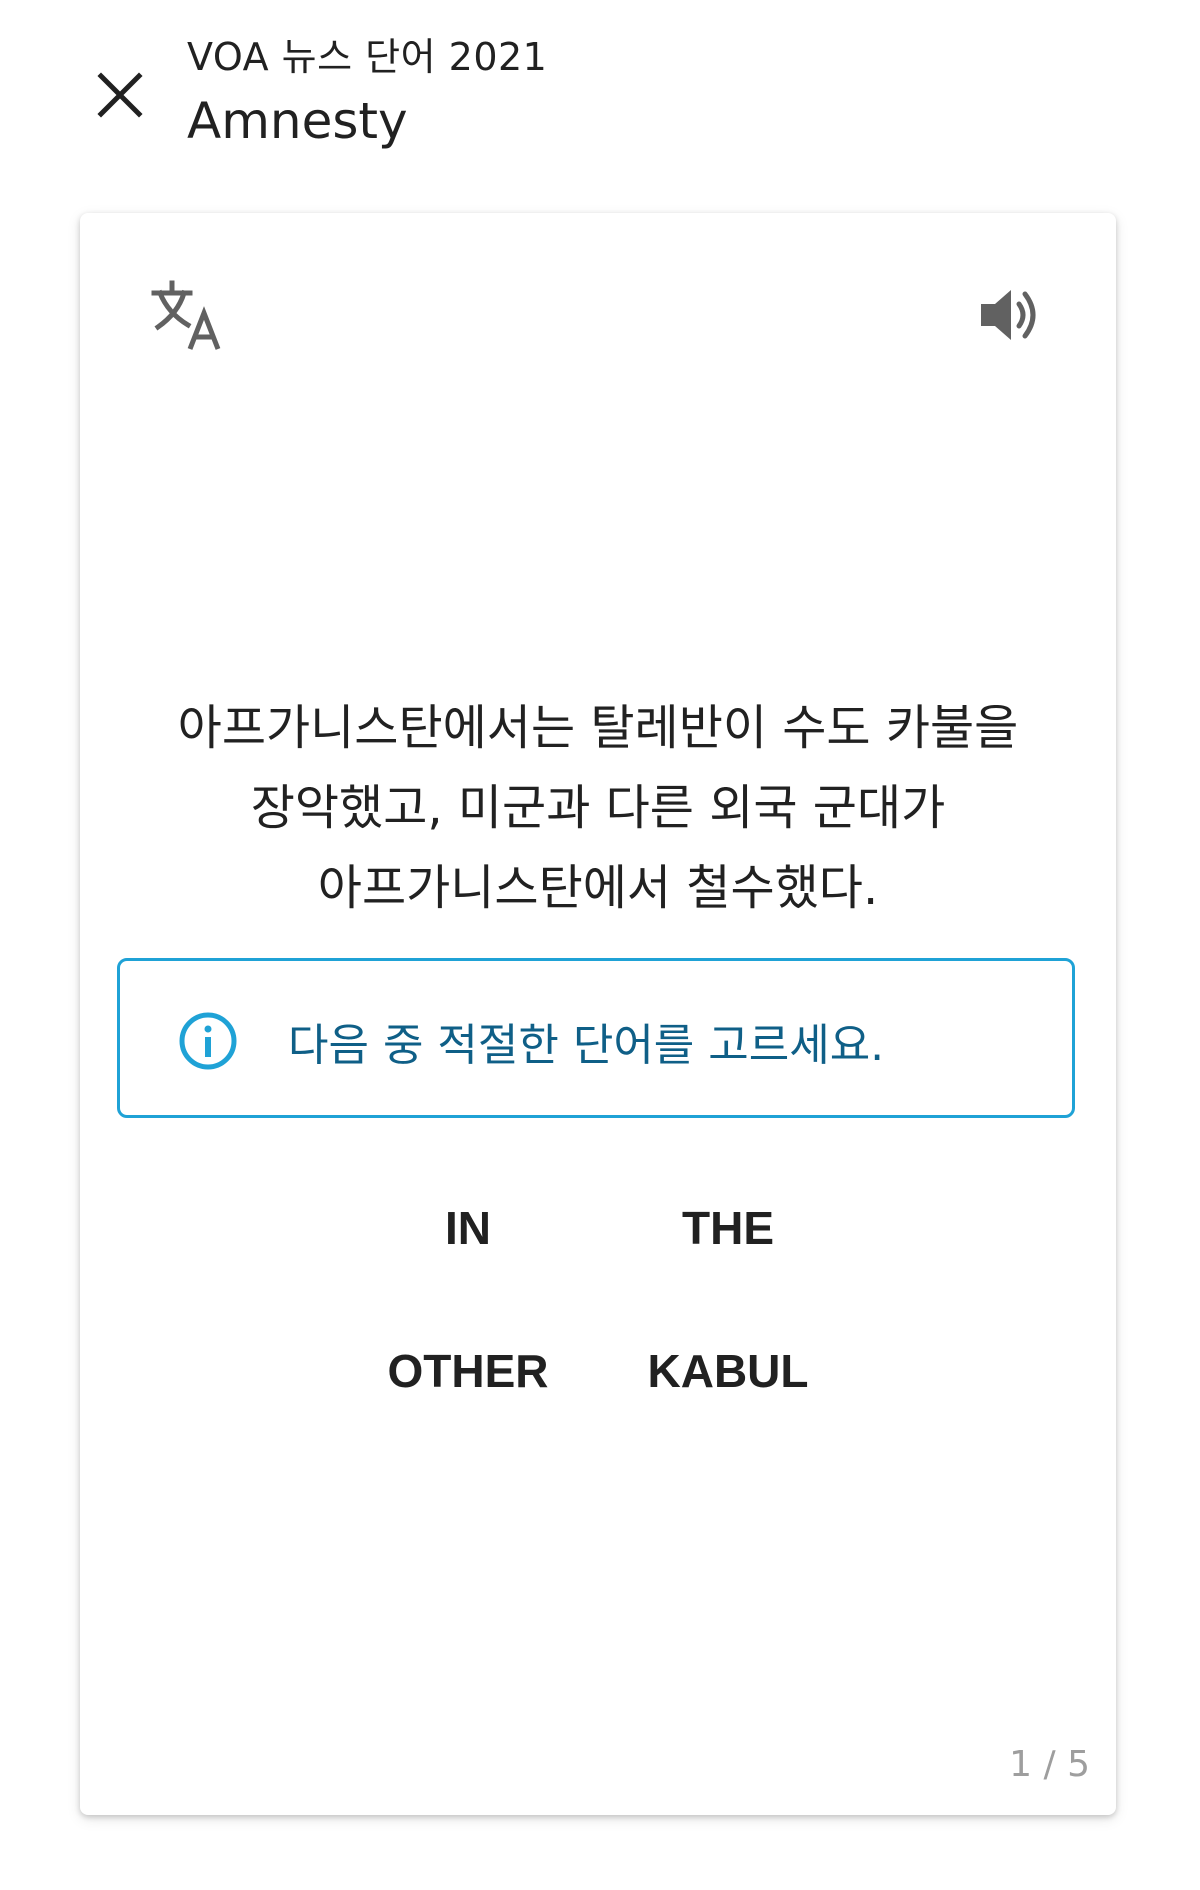 The height and width of the screenshot is (1890, 1200). I want to click on volume-up-icon, so click(1008, 315).